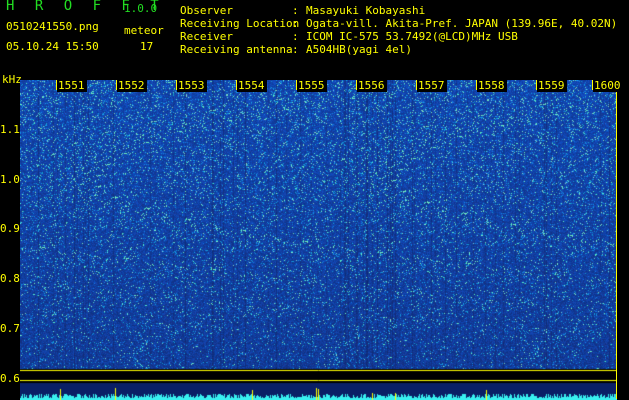 The width and height of the screenshot is (629, 400). What do you see at coordinates (366, 10) in the screenshot?
I see `info-value: Masayuki Kobayashi` at bounding box center [366, 10].